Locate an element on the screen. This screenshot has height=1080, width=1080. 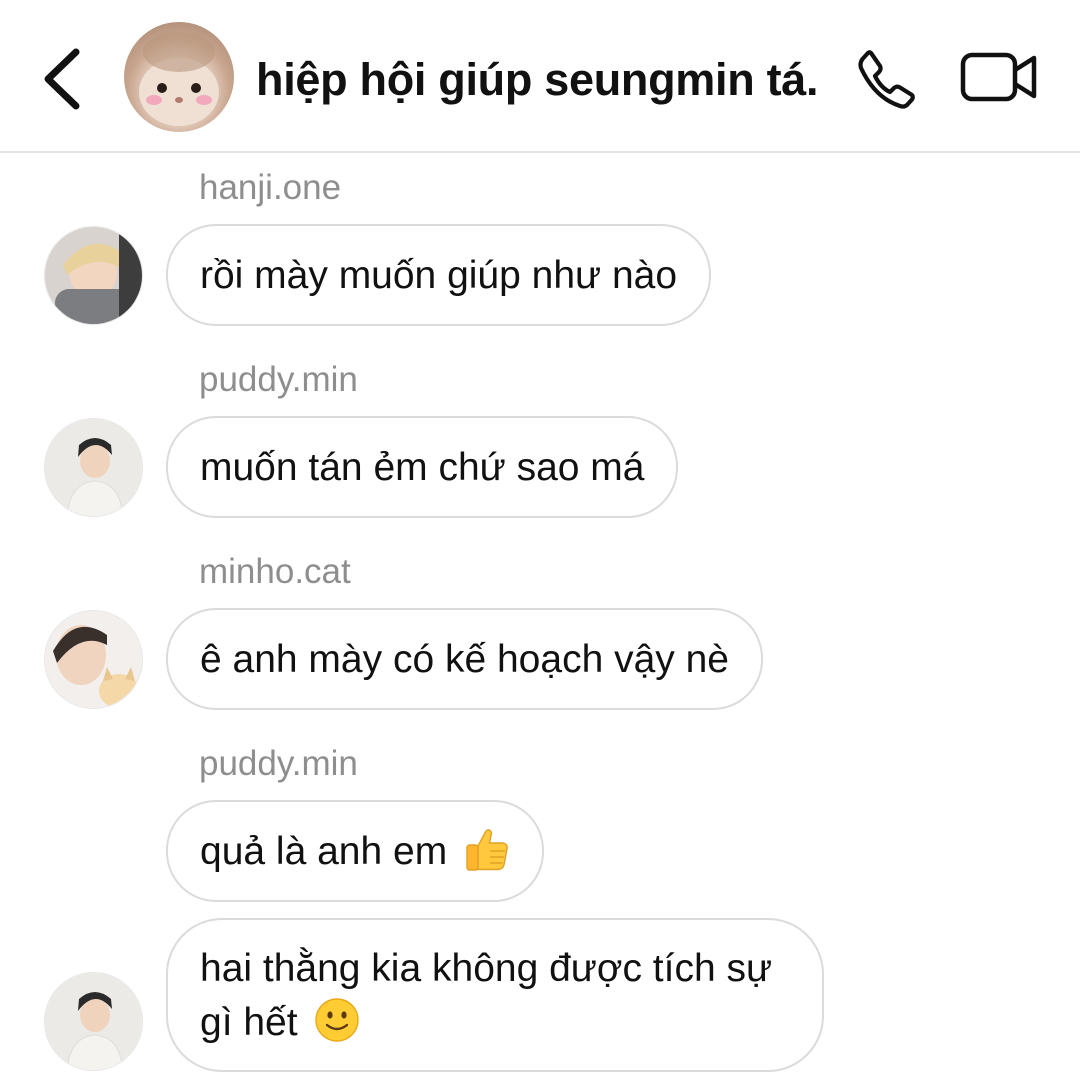
message-text: rồi mày muốn giúp như nào is located at coordinates (439, 275).